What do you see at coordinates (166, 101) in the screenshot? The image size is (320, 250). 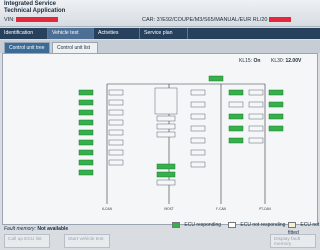 I see `most-ring-group` at bounding box center [166, 101].